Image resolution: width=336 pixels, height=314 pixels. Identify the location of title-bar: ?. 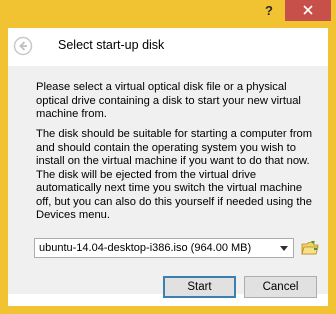
(168, 14).